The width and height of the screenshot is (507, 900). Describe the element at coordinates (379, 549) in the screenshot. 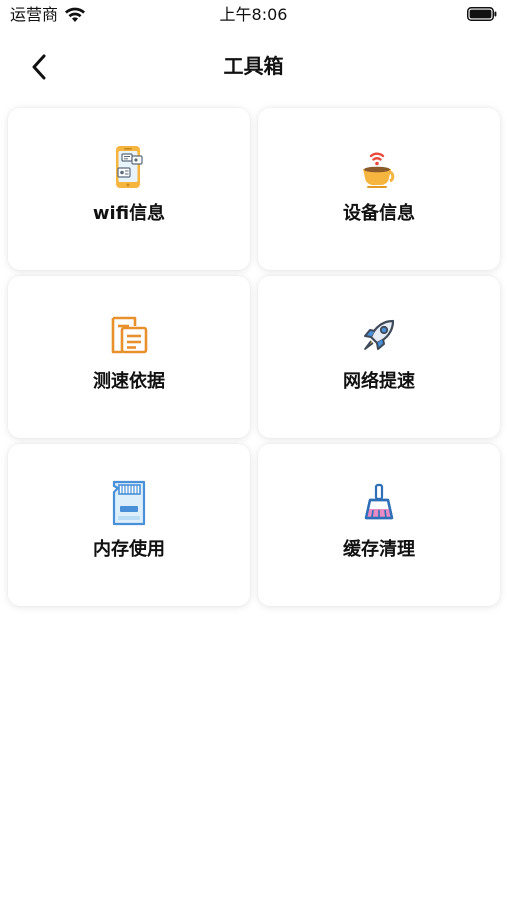

I see `tool-label: 缓存清理` at that location.